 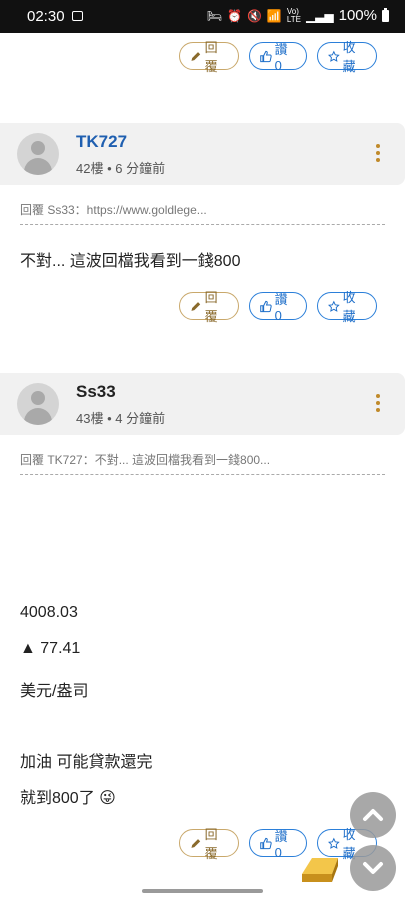 What do you see at coordinates (234, 15) in the screenshot?
I see `alarm-icon: ⏰` at bounding box center [234, 15].